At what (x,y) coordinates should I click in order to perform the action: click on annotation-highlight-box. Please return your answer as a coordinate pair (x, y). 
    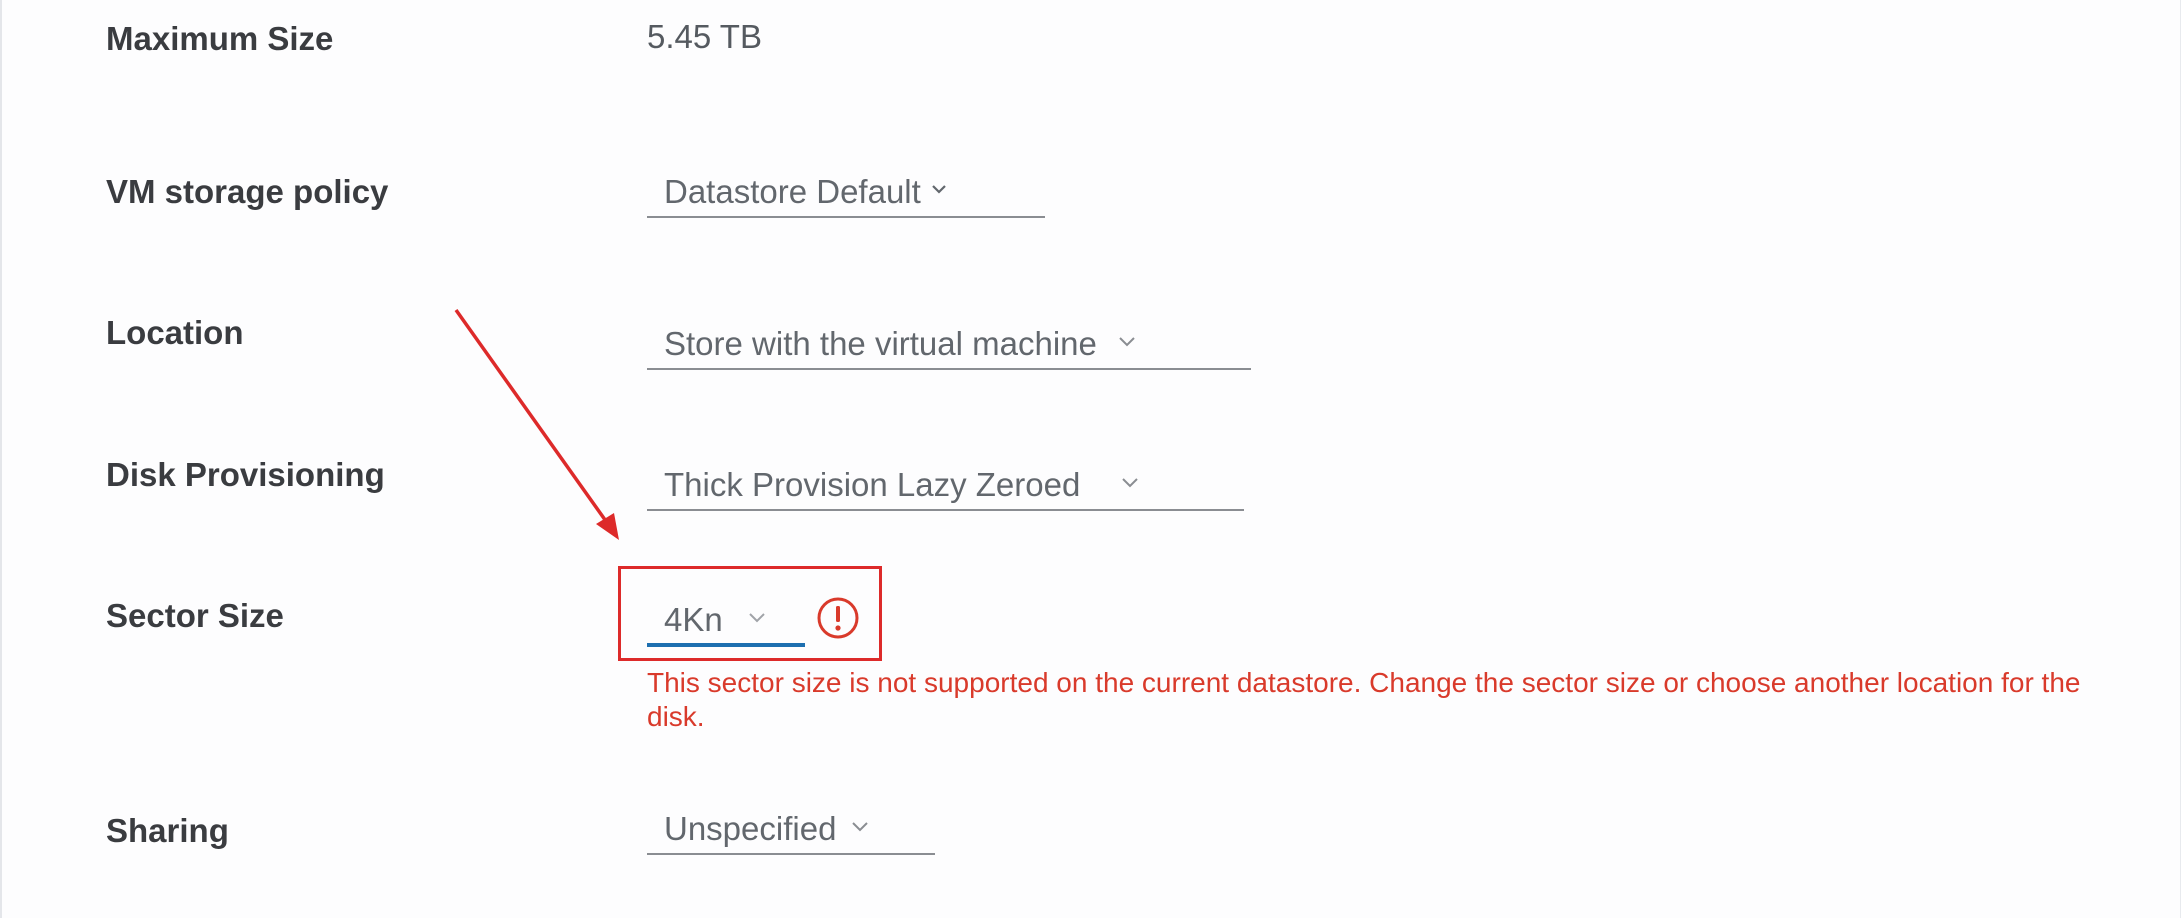
    Looking at the image, I should click on (750, 613).